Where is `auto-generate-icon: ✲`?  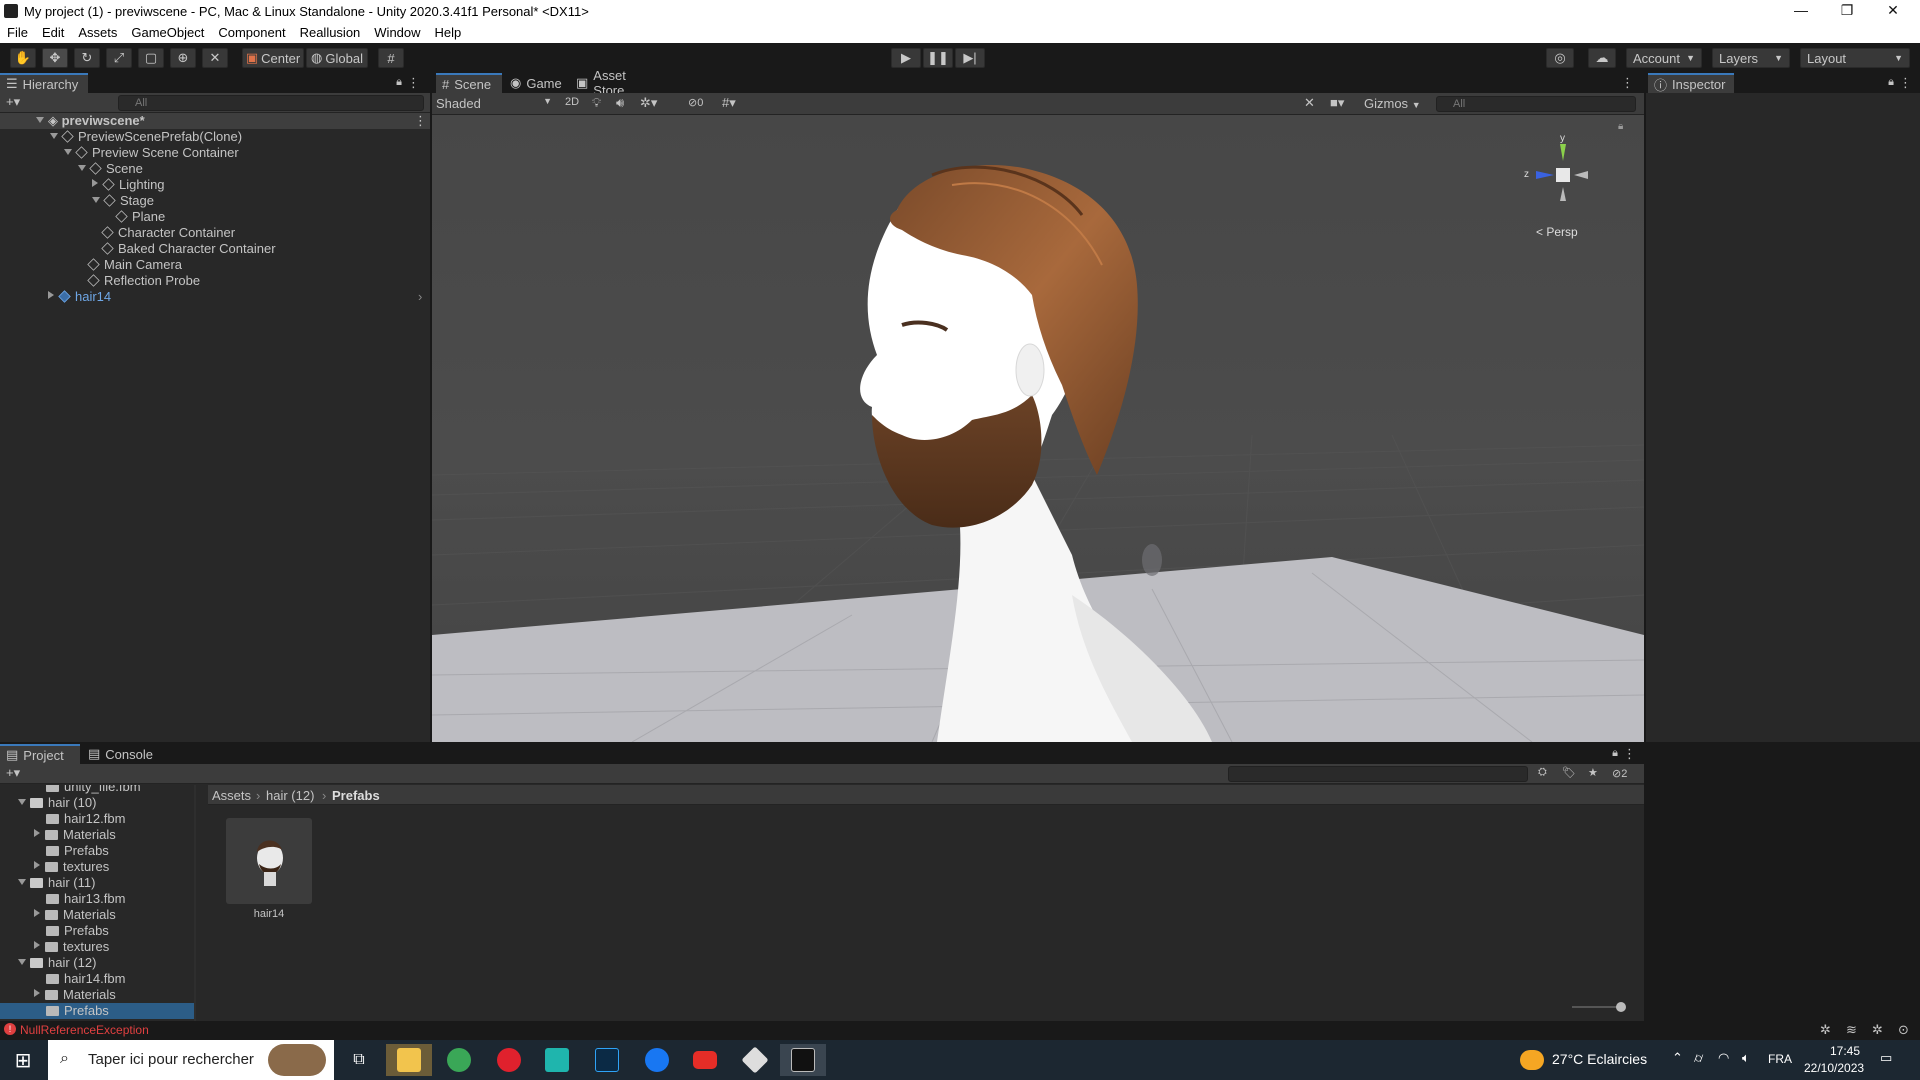 auto-generate-icon: ✲ is located at coordinates (1877, 1030).